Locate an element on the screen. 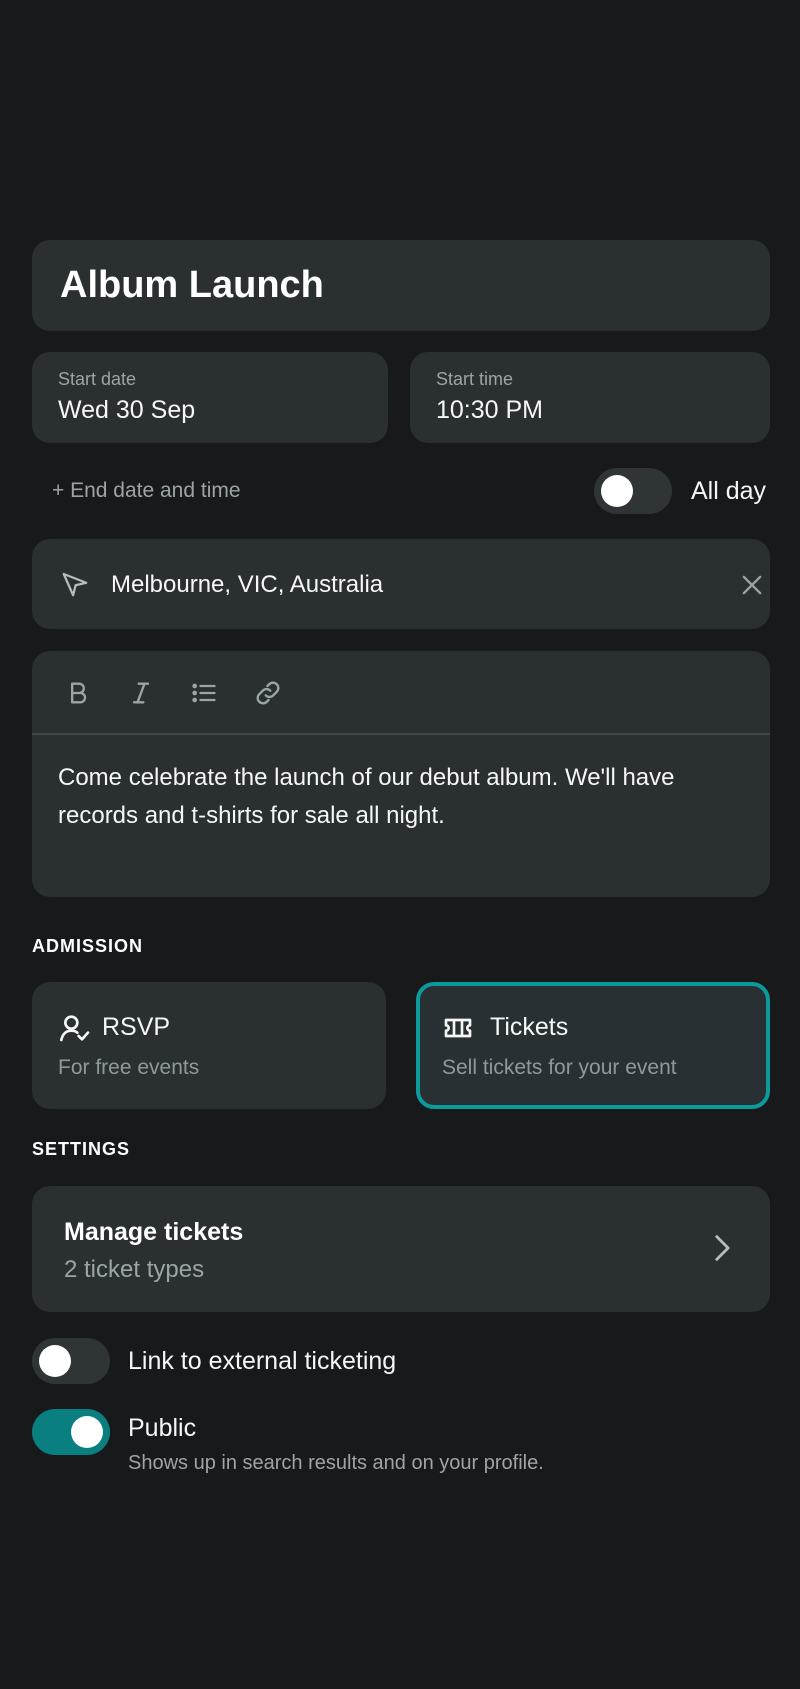  location-field: Melbourne, VIC, Australia is located at coordinates (401, 584).